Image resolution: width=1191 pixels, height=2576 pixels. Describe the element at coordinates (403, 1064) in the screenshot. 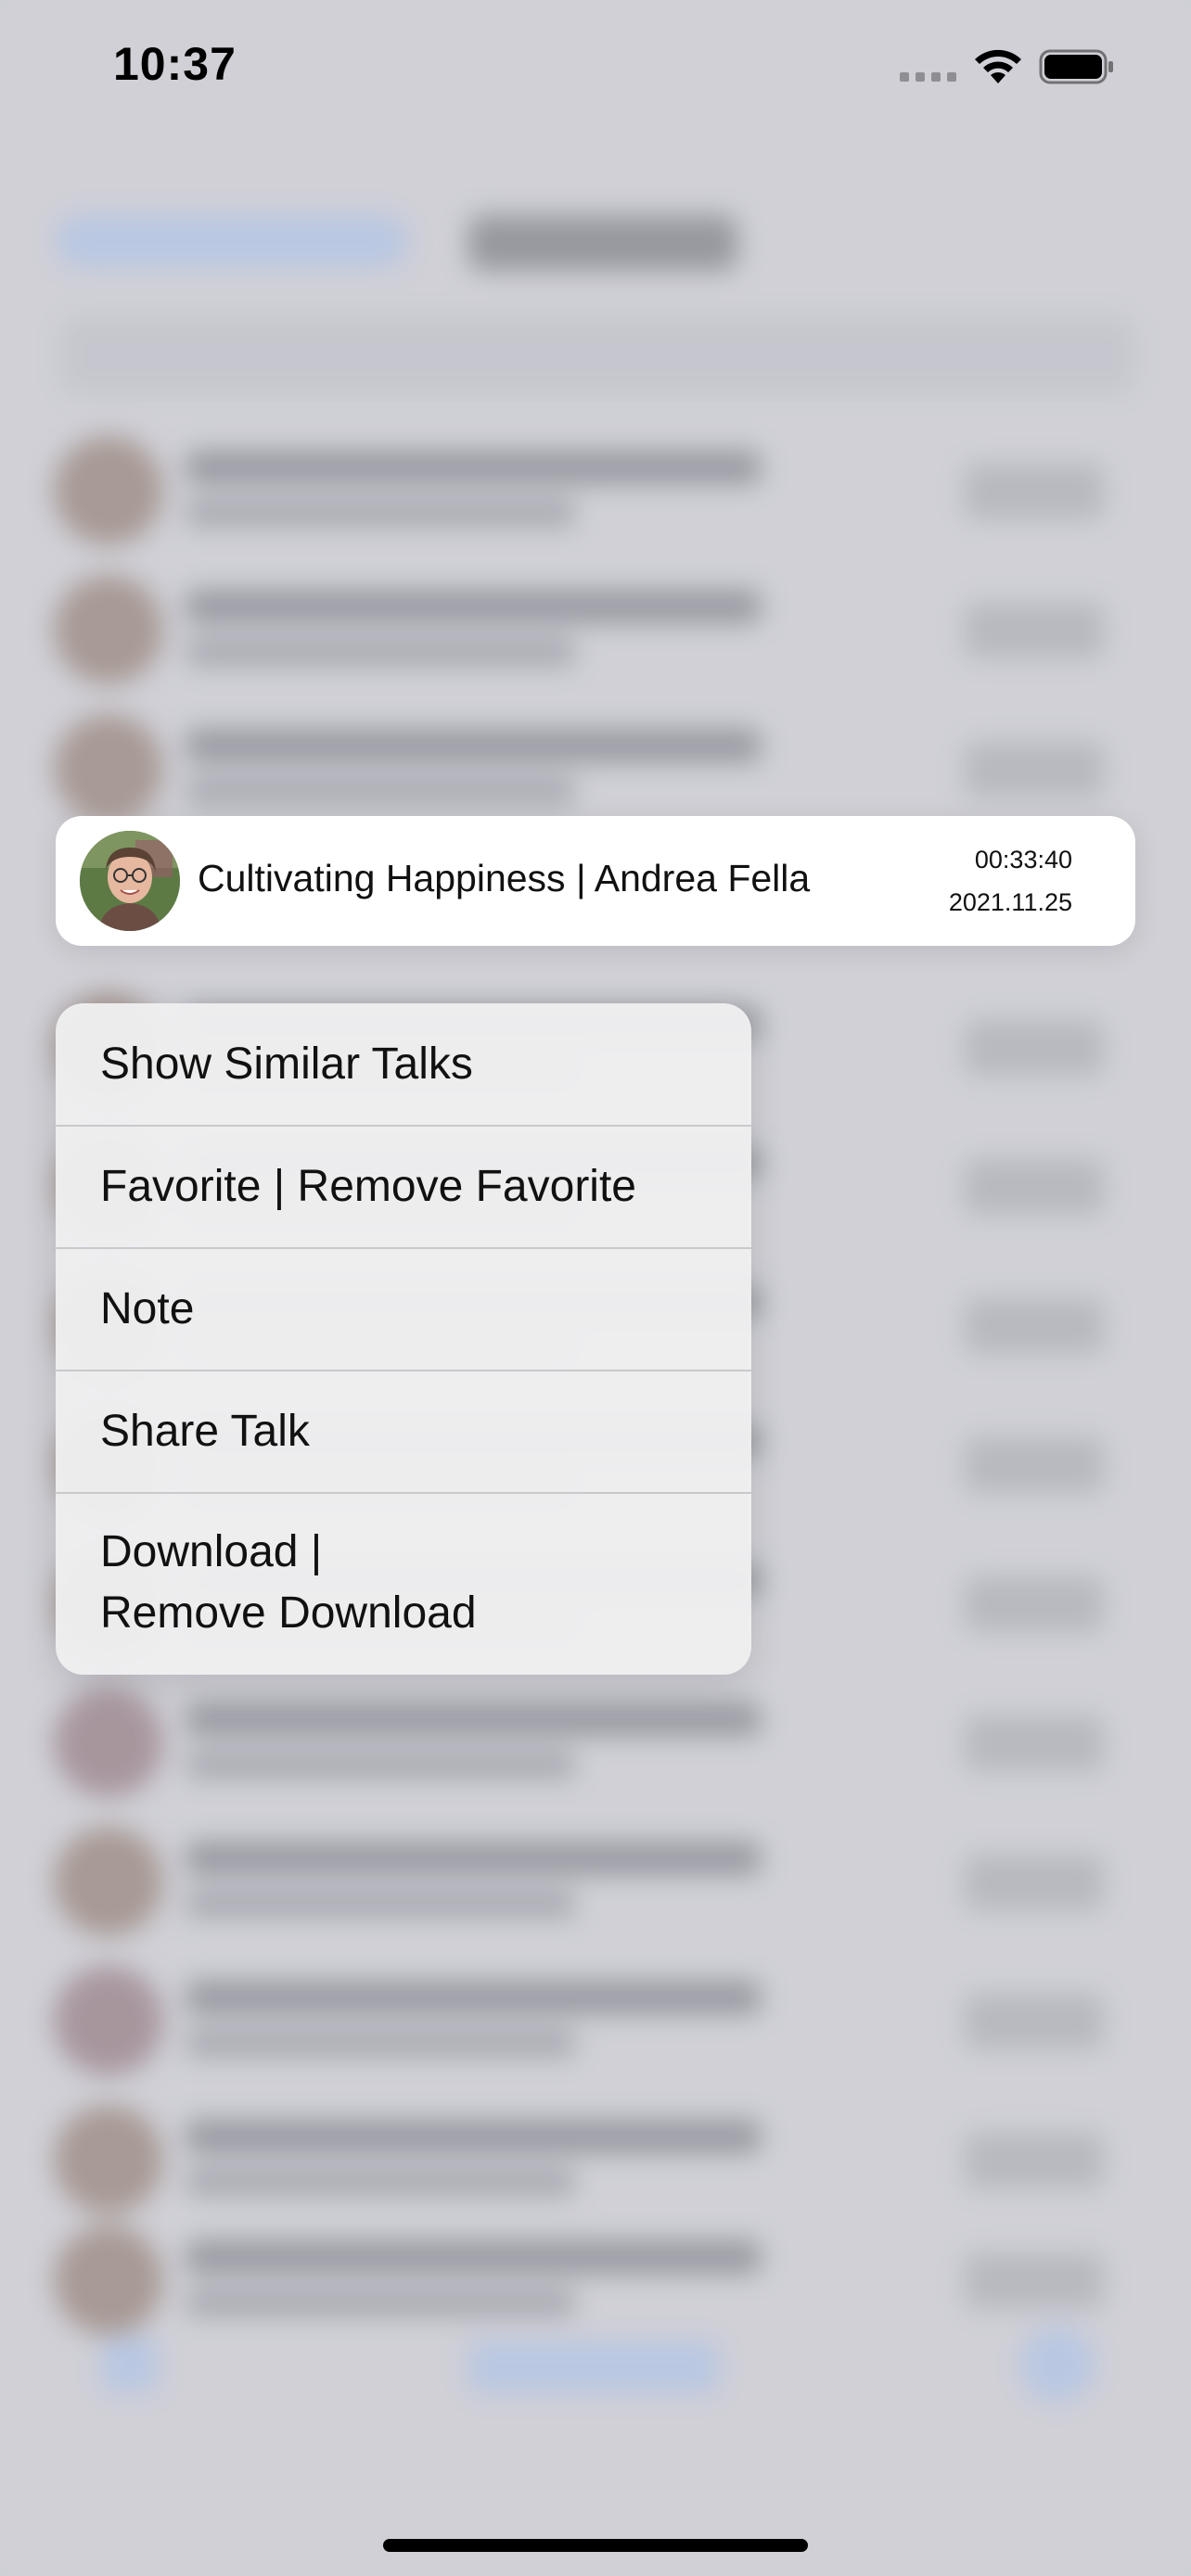

I see `menu-item-show-similar-talks: Show Similar Talks` at that location.